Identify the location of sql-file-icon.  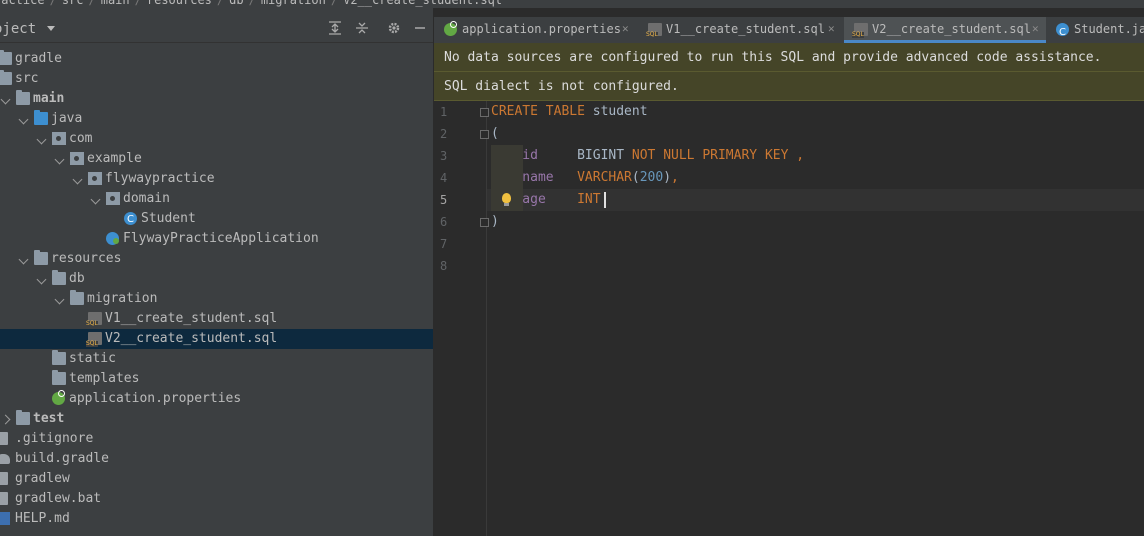
(94, 339).